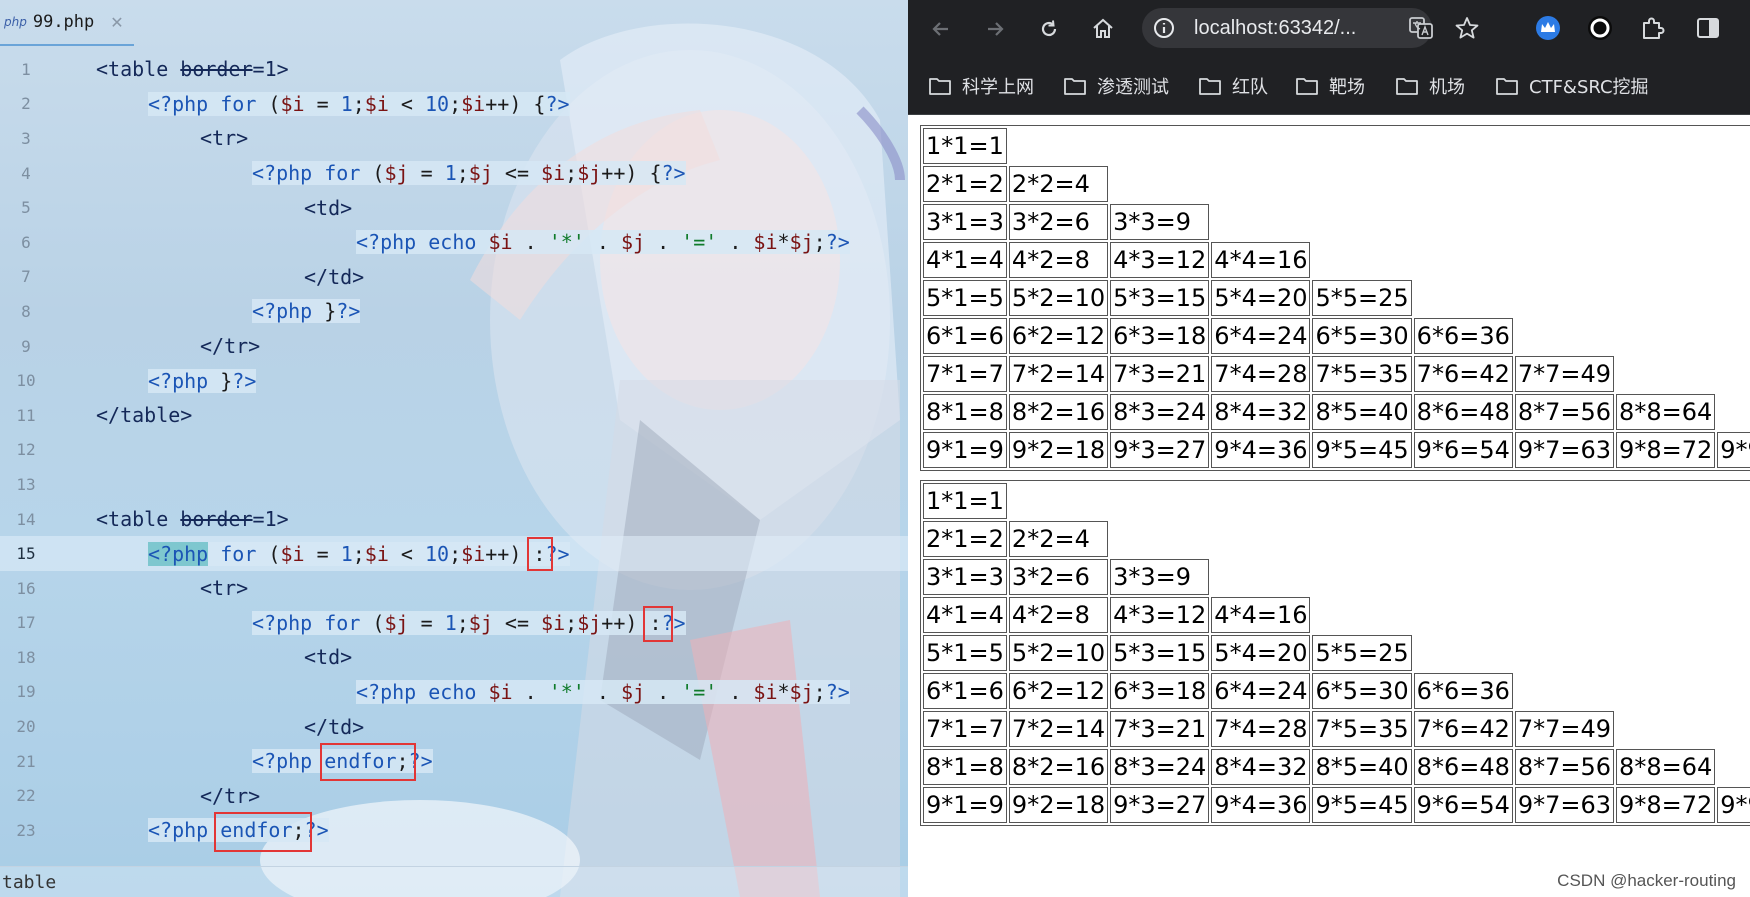 The image size is (1750, 897). Describe the element at coordinates (995, 29) in the screenshot. I see `forward-button` at that location.